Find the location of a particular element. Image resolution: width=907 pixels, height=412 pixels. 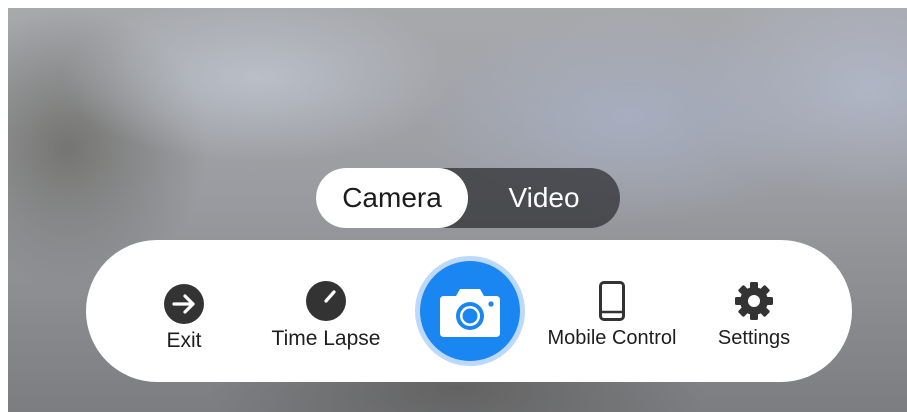

mobile-control-button: Mobile Control is located at coordinates (612, 311).